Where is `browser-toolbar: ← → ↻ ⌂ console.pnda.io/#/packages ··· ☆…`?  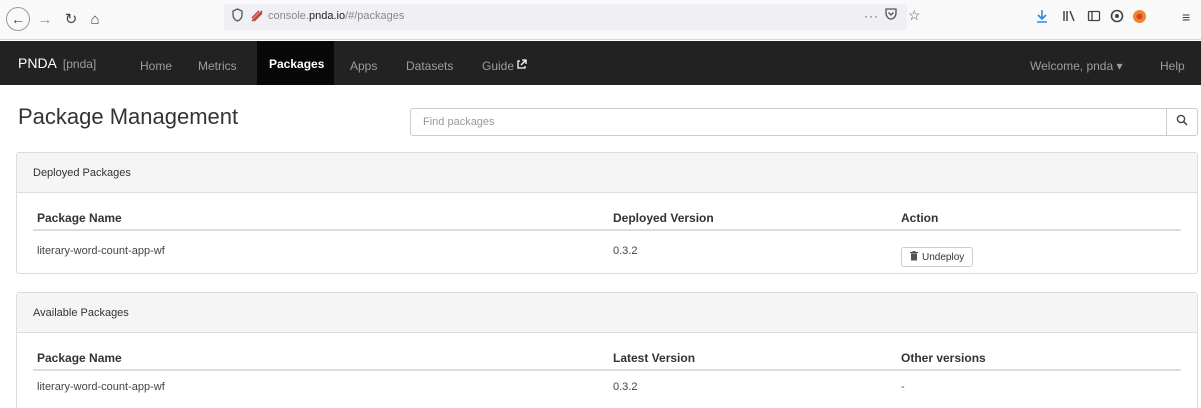 browser-toolbar: ← → ↻ ⌂ console.pnda.io/#/packages ··· ☆… is located at coordinates (600, 20).